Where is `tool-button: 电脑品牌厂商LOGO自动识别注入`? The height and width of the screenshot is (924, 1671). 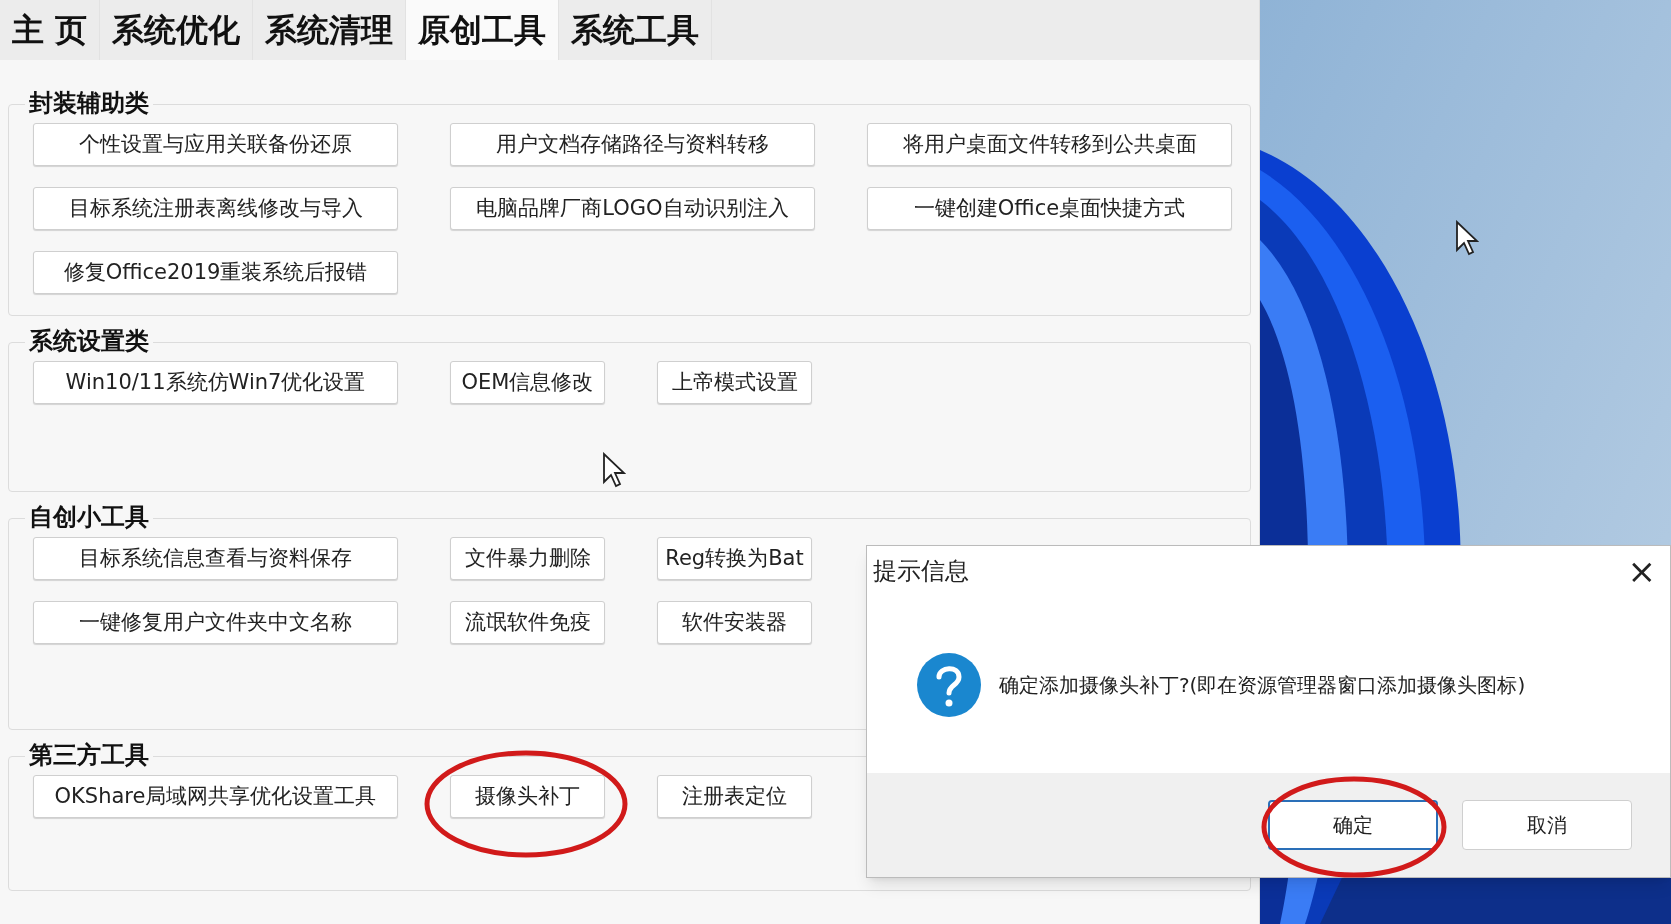
tool-button: 电脑品牌厂商LOGO自动识别注入 is located at coordinates (632, 208).